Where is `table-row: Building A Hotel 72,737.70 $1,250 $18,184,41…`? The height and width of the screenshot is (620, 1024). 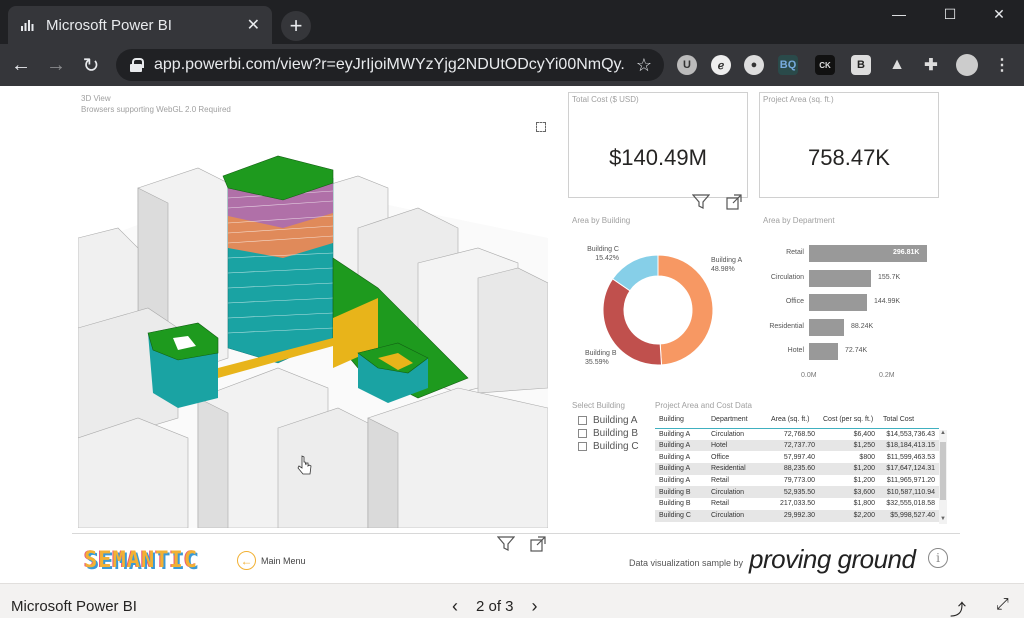 table-row: Building A Hotel 72,737.70 $1,250 $18,184,41… is located at coordinates (797, 445).